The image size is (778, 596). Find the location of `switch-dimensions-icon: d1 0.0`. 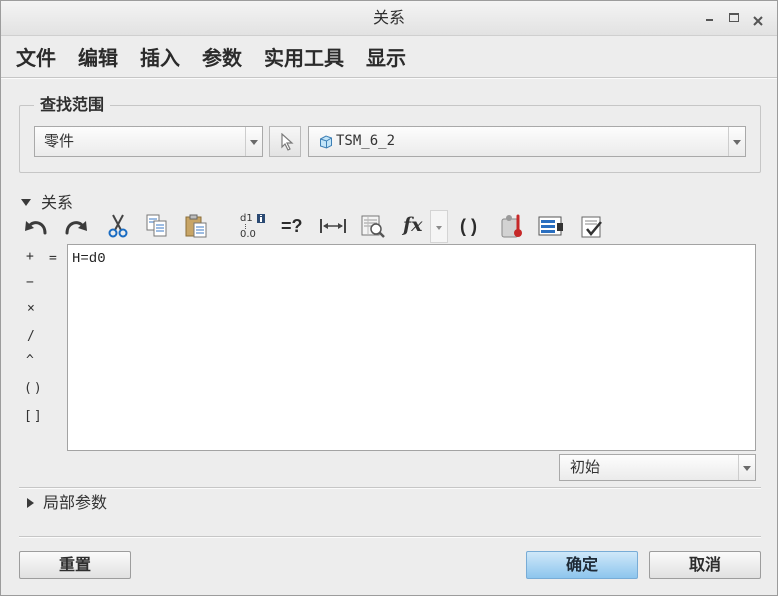

switch-dimensions-icon: d1 0.0 is located at coordinates (254, 227).